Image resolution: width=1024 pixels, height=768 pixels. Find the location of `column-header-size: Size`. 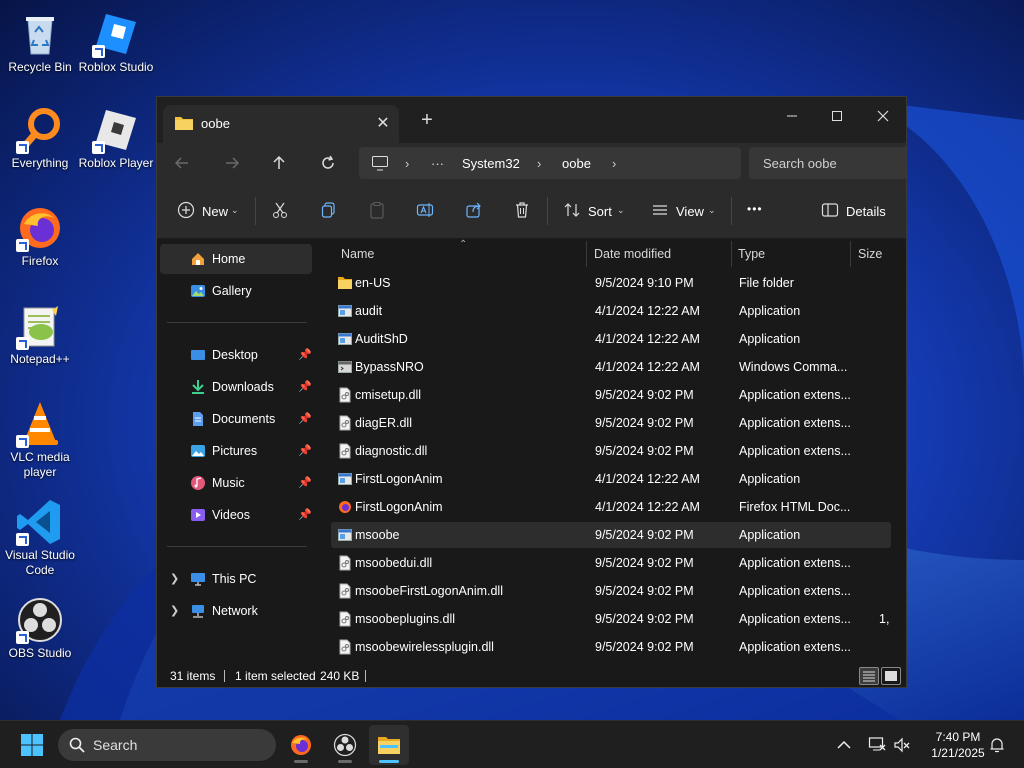

column-header-size: Size is located at coordinates (870, 254).